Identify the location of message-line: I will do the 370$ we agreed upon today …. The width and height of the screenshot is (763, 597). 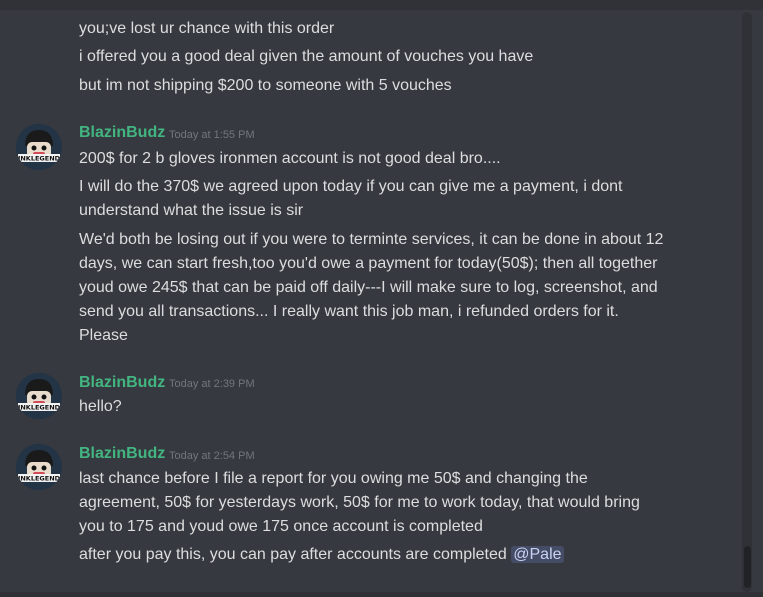
(351, 186).